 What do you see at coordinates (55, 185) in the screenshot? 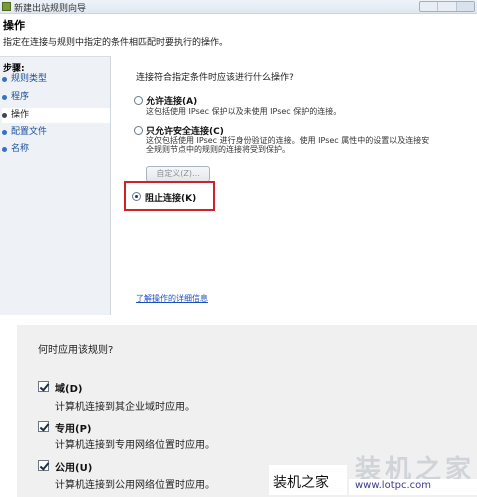
I see `steps-panel: 步骤: 规则类型 程序 操作 配置文件 名称` at bounding box center [55, 185].